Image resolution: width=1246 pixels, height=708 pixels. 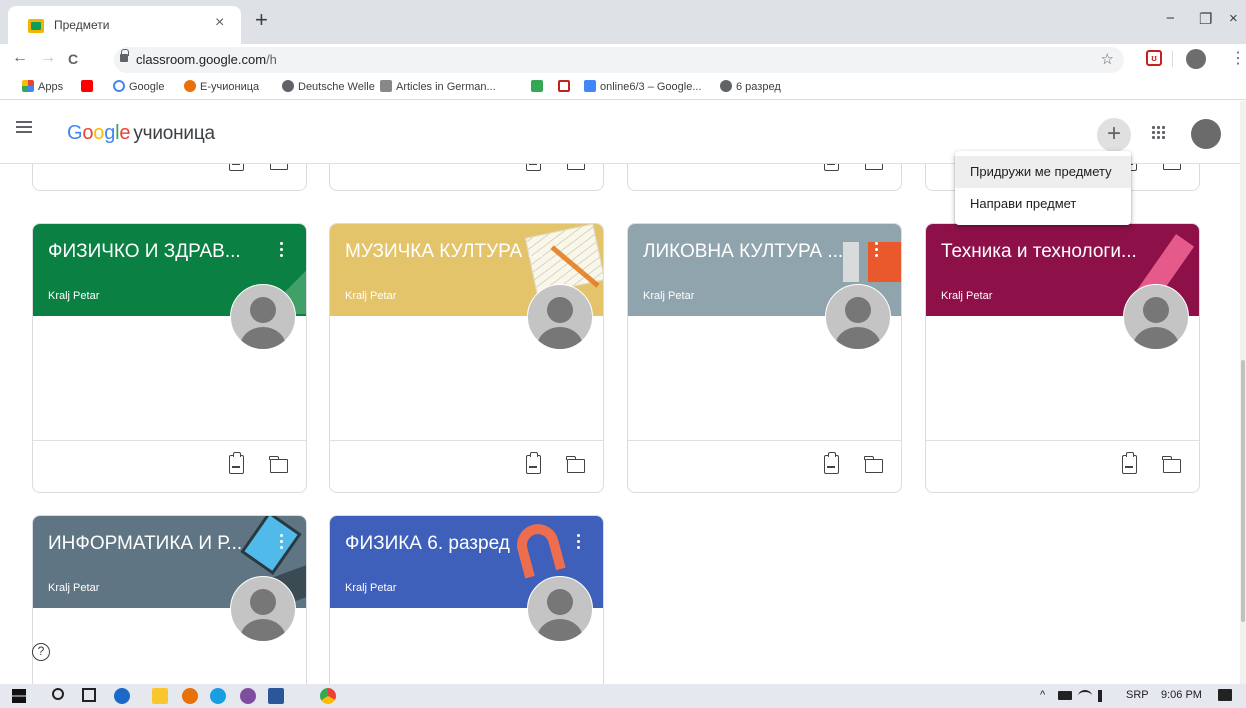 What do you see at coordinates (328, 696) in the screenshot?
I see `chrome-taskbar-icon` at bounding box center [328, 696].